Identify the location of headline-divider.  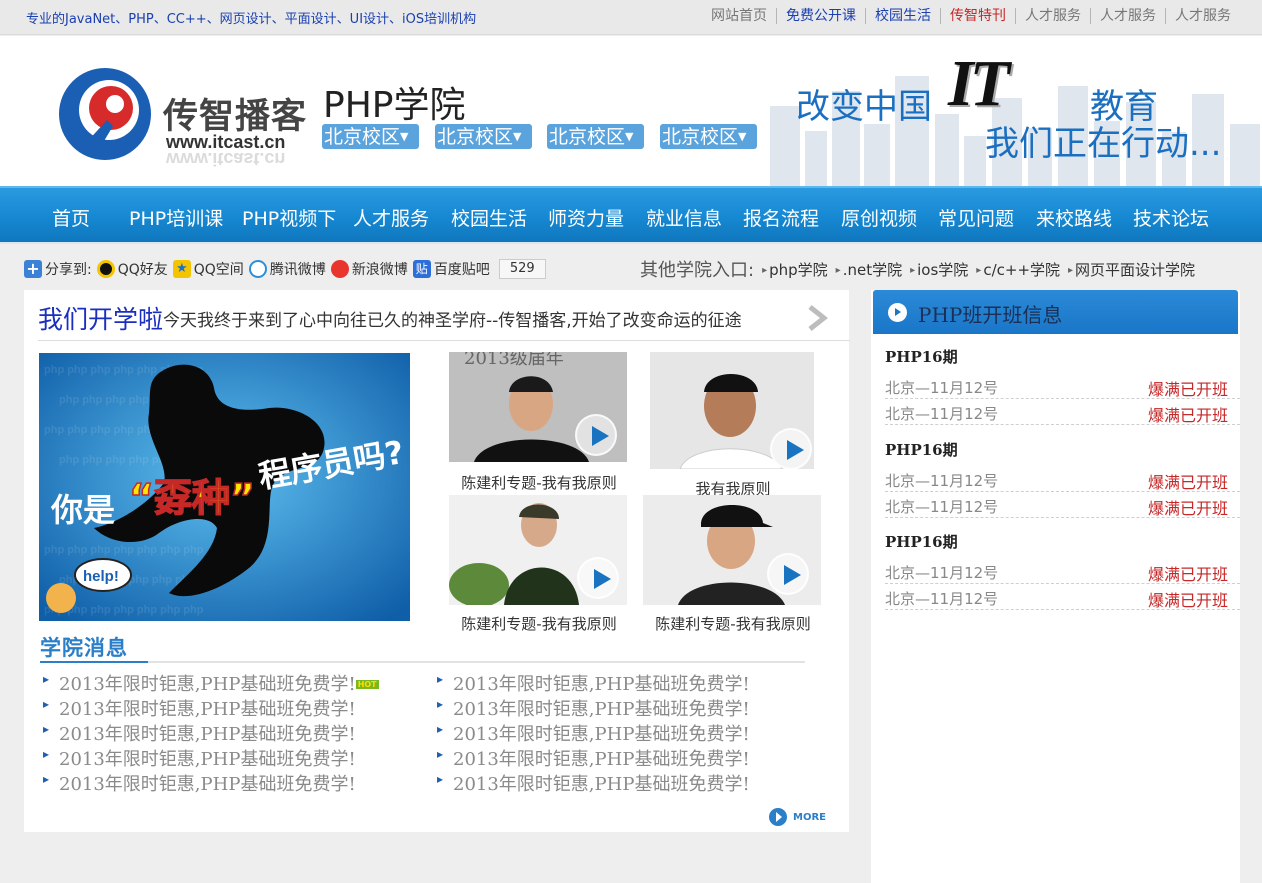
(444, 340).